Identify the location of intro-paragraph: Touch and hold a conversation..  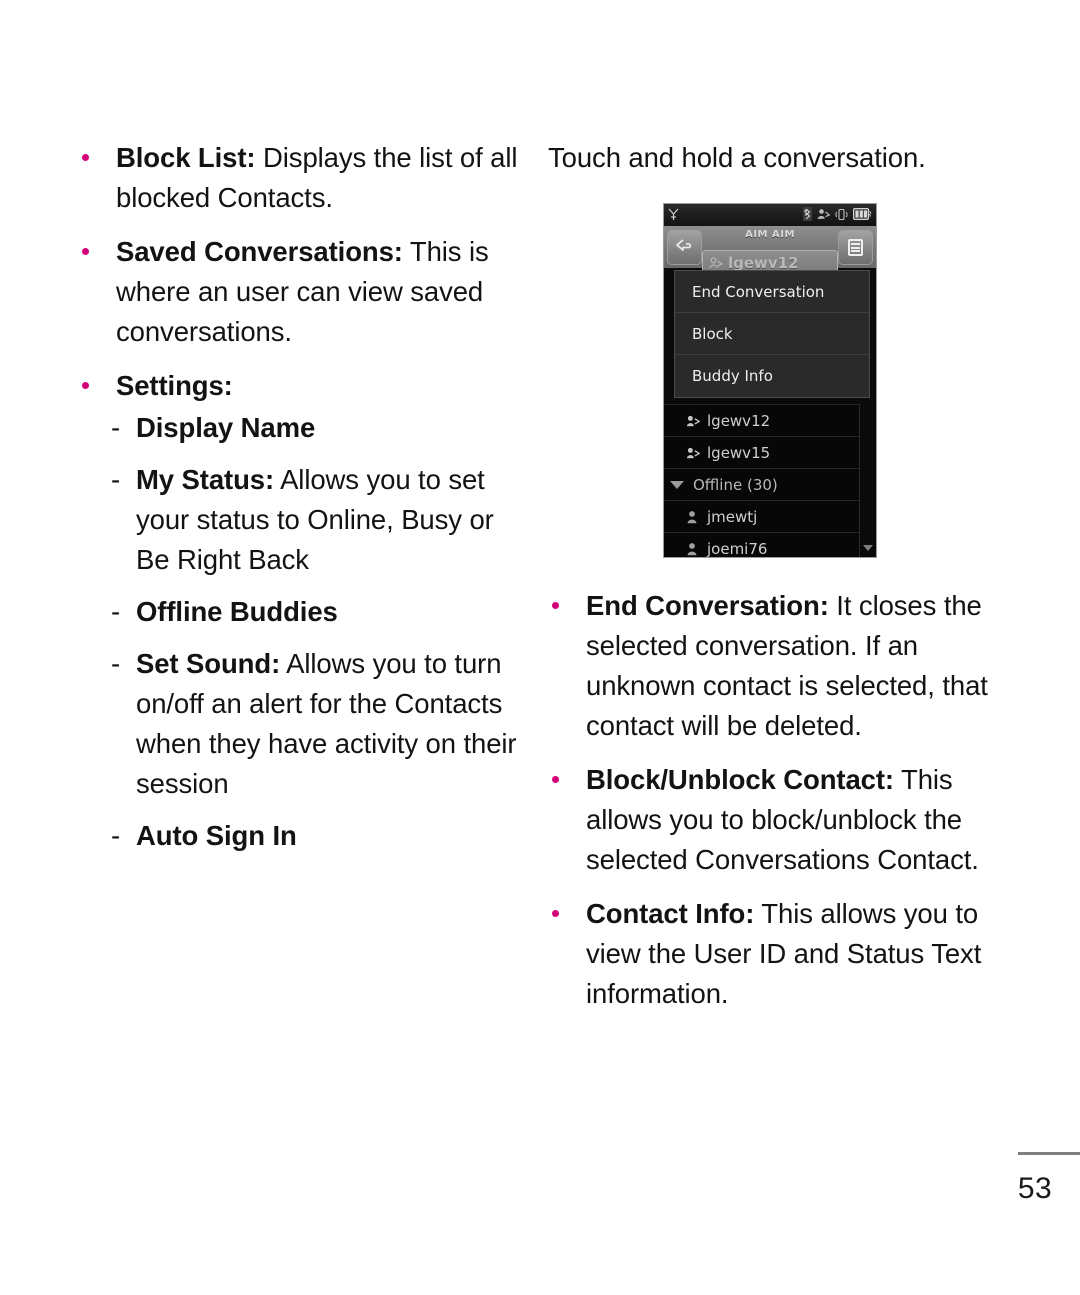
(737, 157).